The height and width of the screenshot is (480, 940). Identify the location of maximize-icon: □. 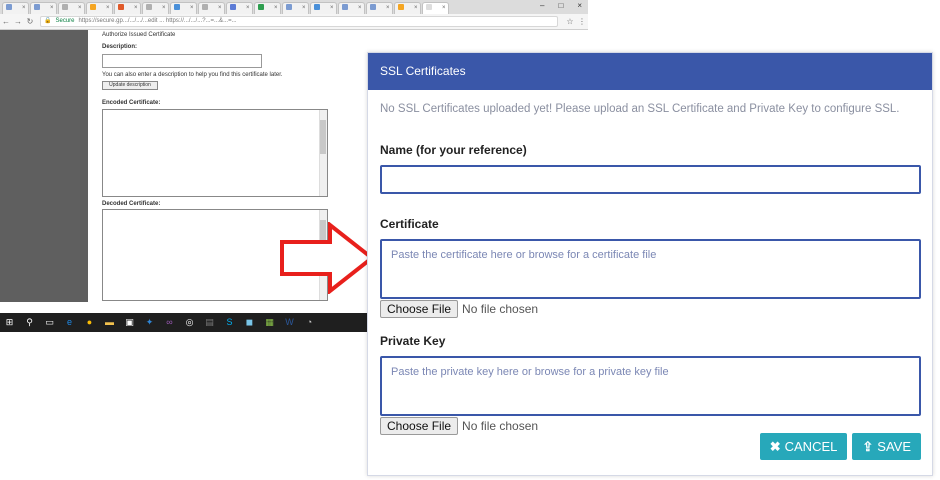
(560, 6).